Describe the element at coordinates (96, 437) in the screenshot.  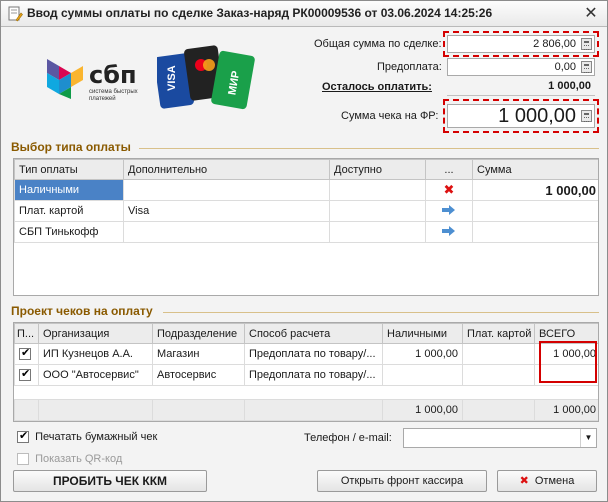
I see `print-paper-label: Печатать бумажный чек` at that location.